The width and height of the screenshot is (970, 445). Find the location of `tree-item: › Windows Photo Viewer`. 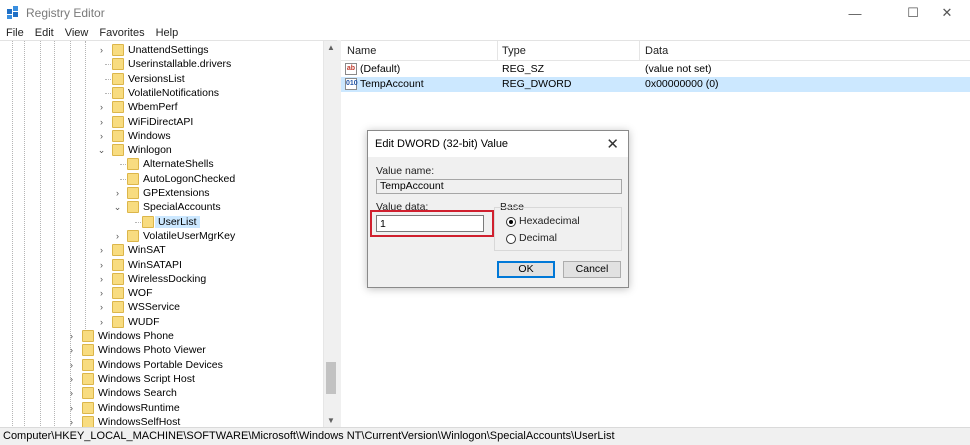

tree-item: › Windows Photo Viewer is located at coordinates (161, 350).